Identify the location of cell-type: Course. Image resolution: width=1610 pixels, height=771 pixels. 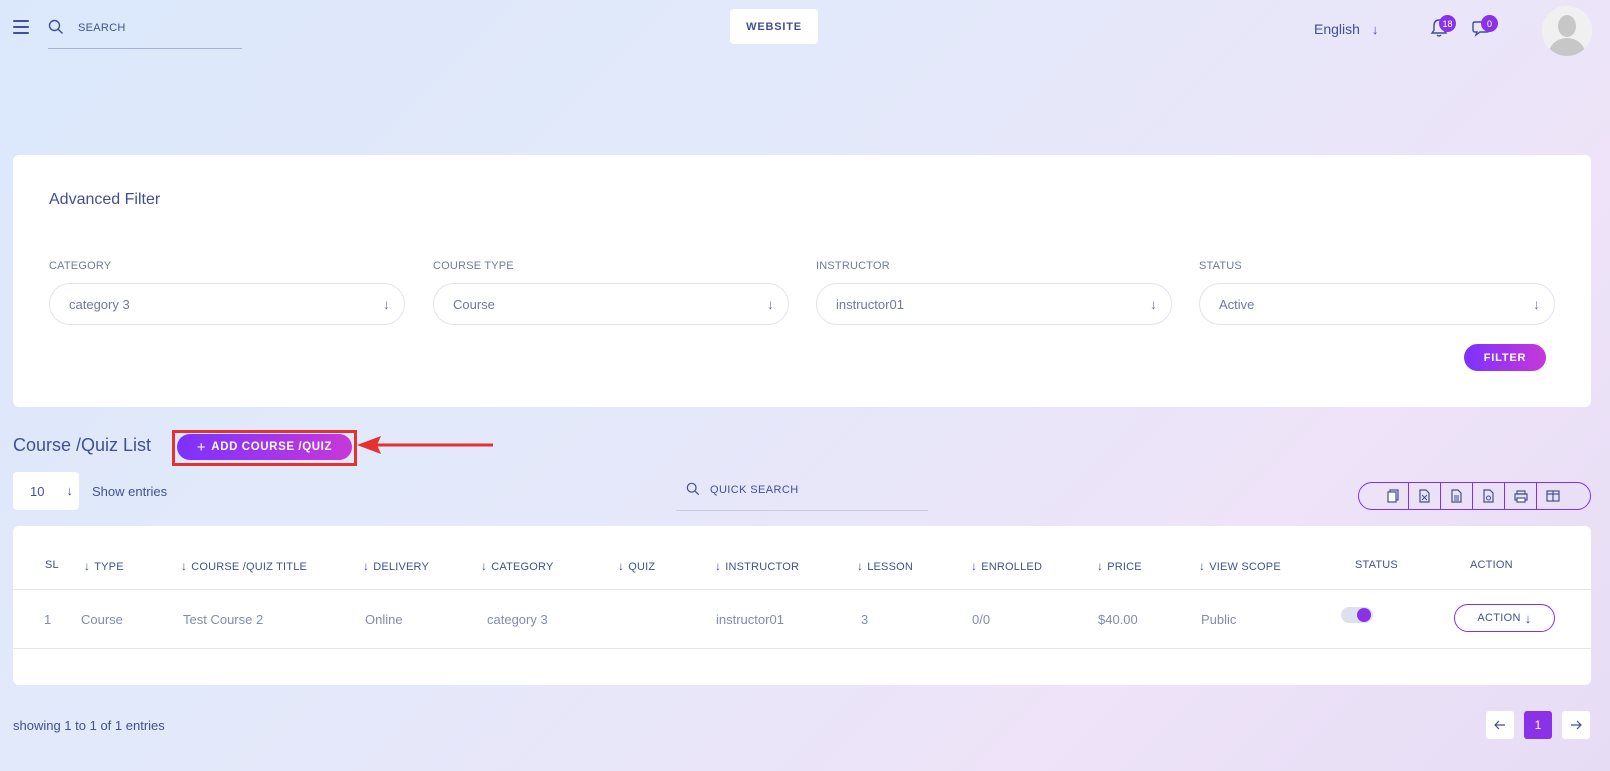
(102, 619).